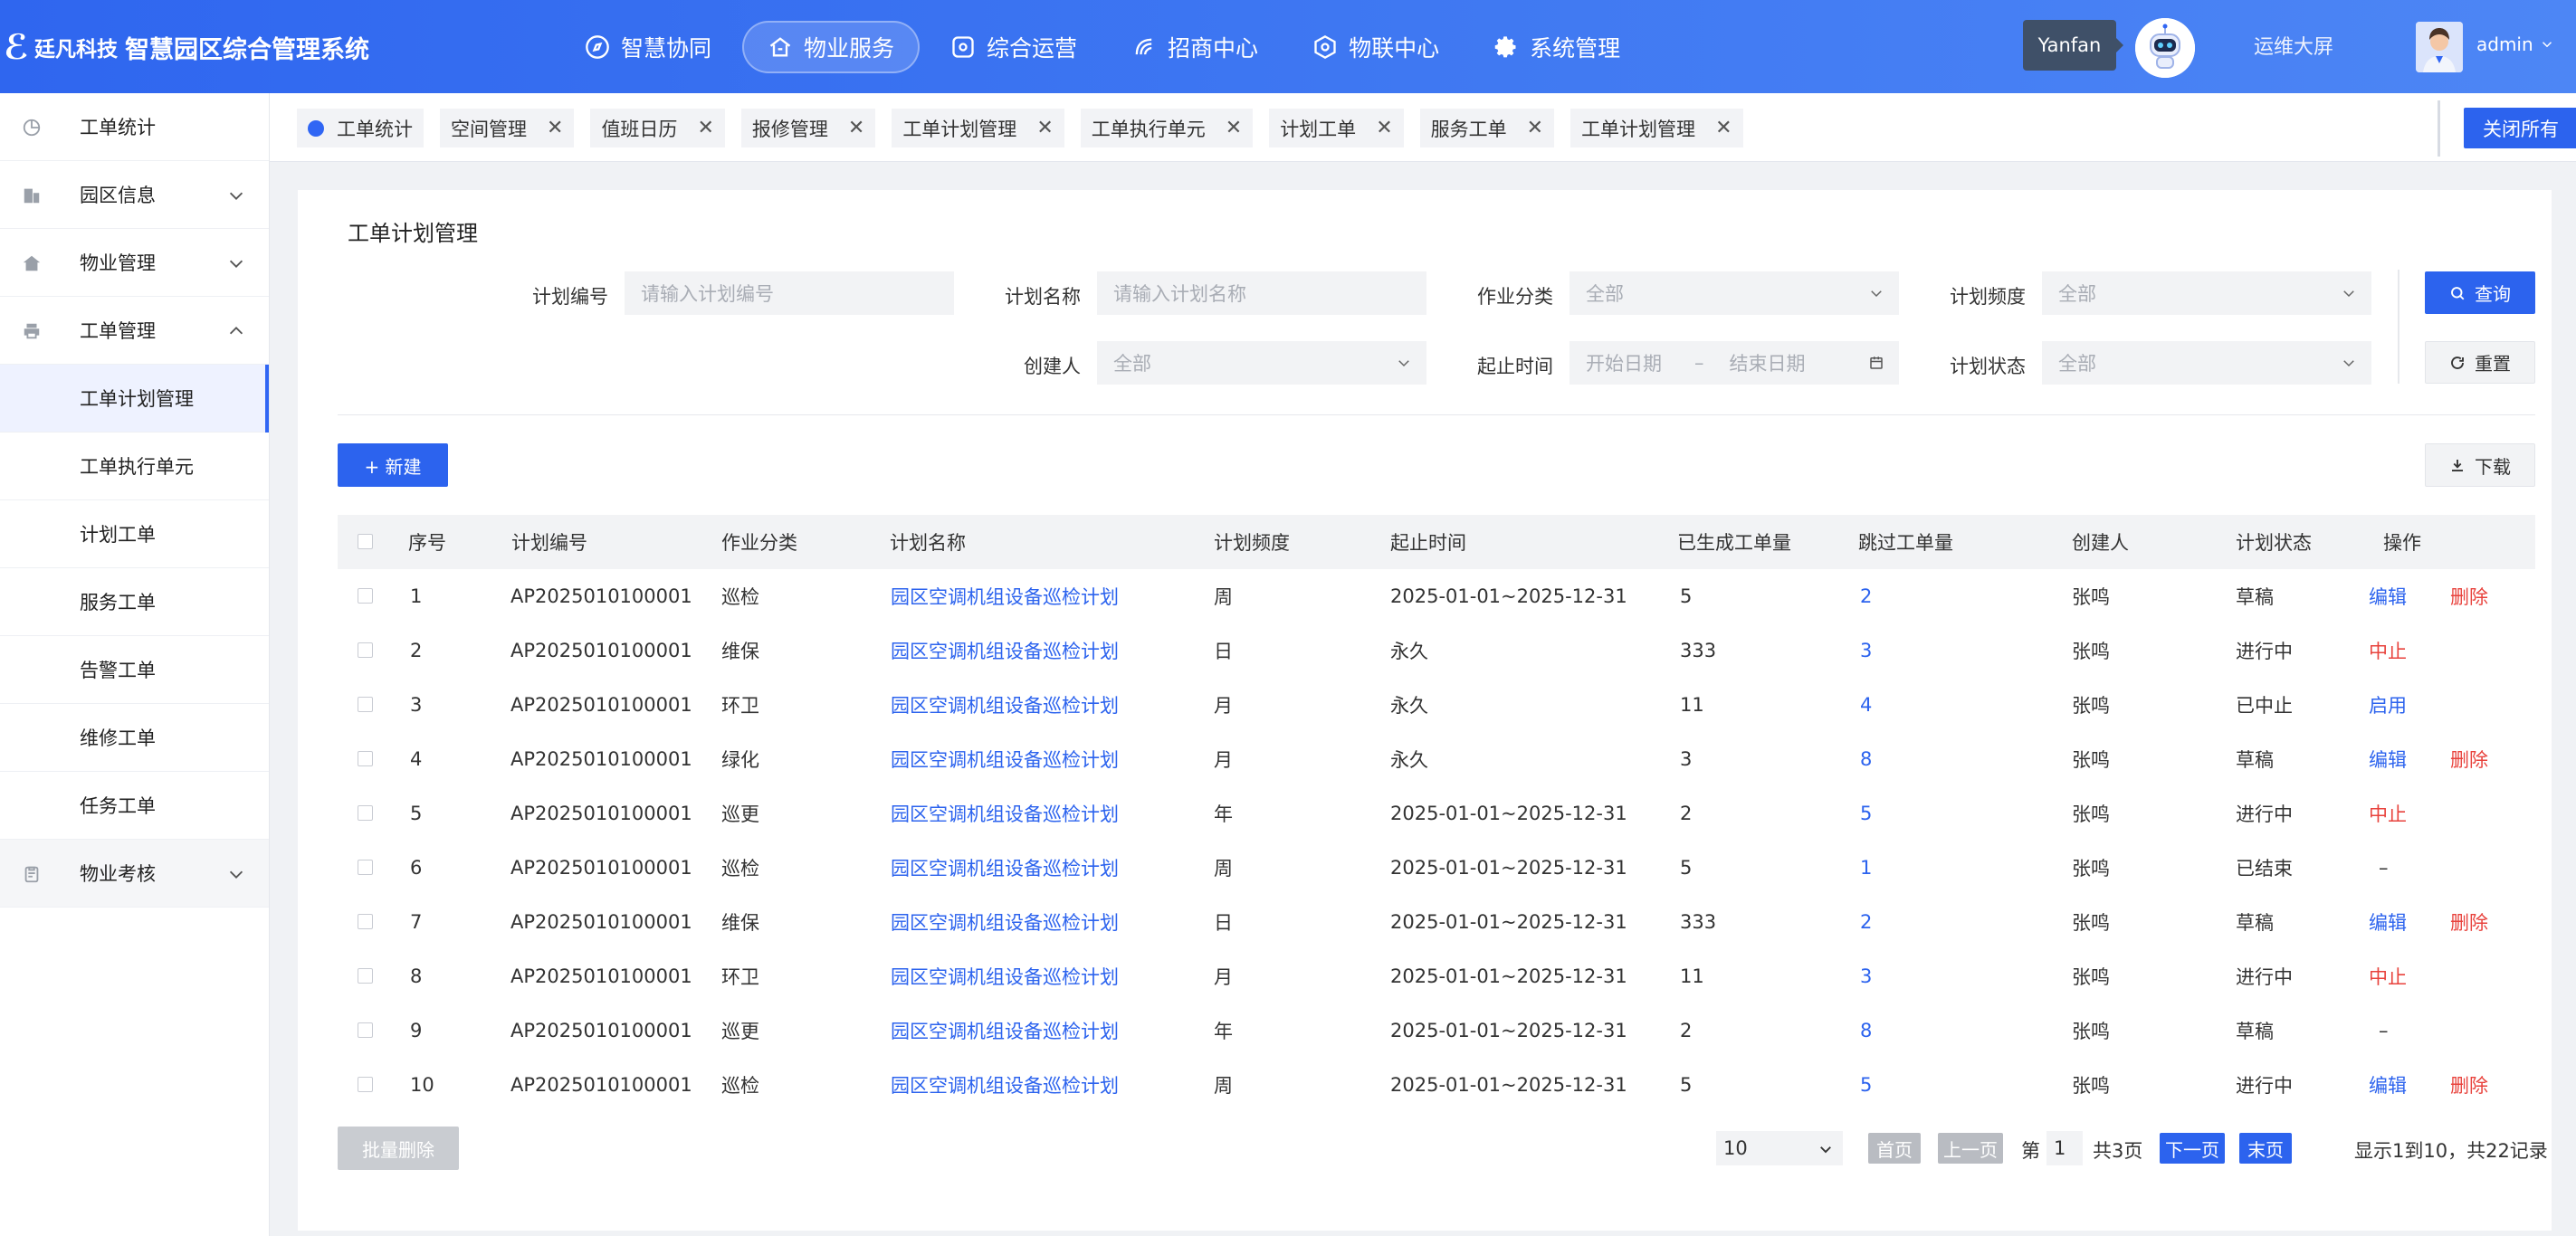 The height and width of the screenshot is (1236, 2576). What do you see at coordinates (832, 47) in the screenshot?
I see `nav-item-property: 物业服务` at bounding box center [832, 47].